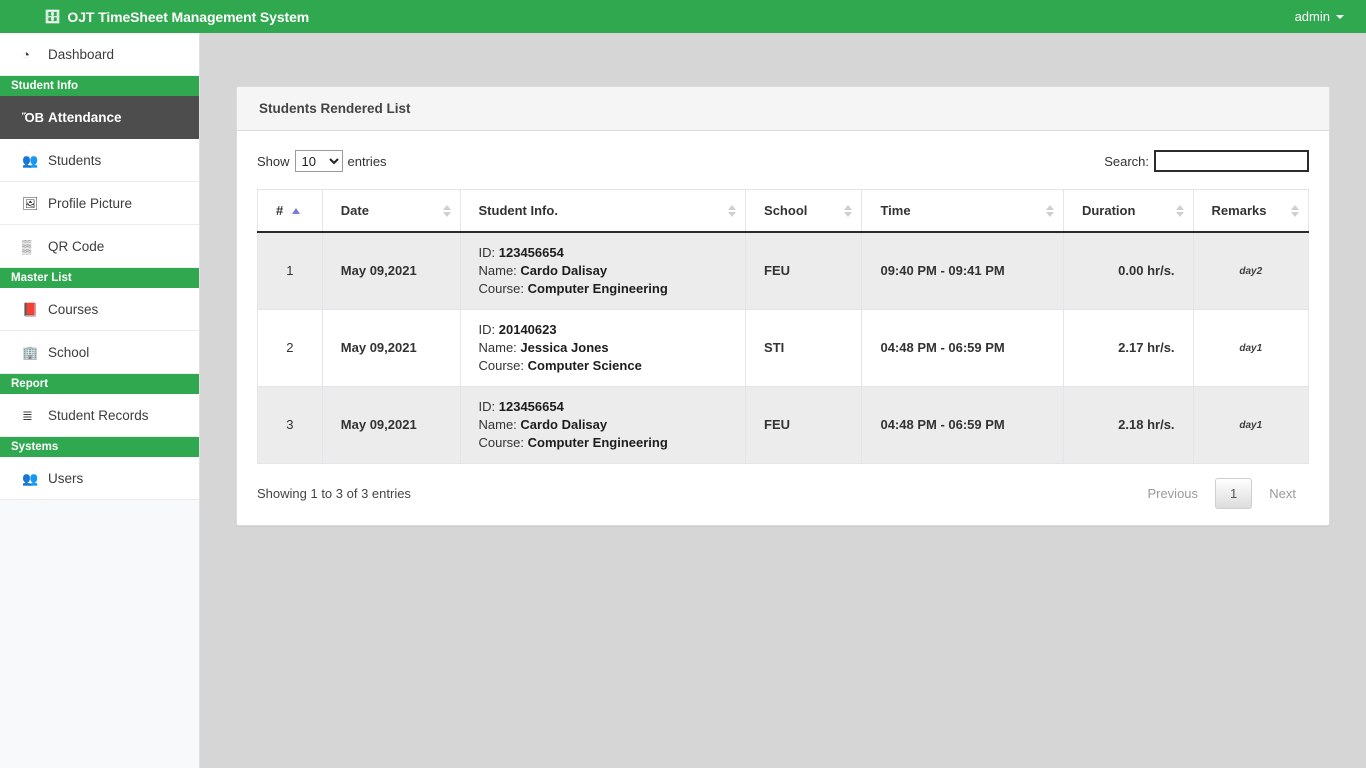 This screenshot has width=1366, height=768. Describe the element at coordinates (962, 211) in the screenshot. I see `column-header-time: Time` at that location.